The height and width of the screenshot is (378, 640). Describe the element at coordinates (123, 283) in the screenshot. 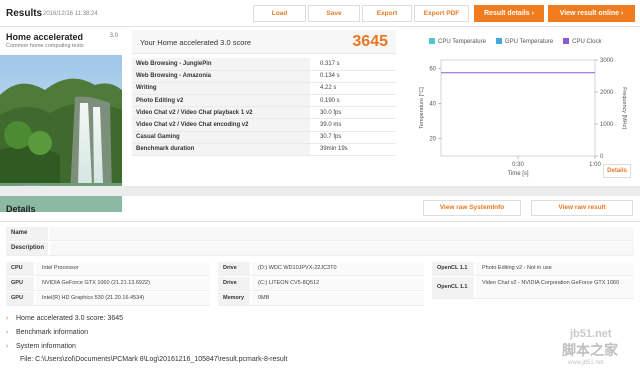

I see `hardware-value: NVIDIA GeForce GTX 1060 (21.21.13.6922)` at that location.